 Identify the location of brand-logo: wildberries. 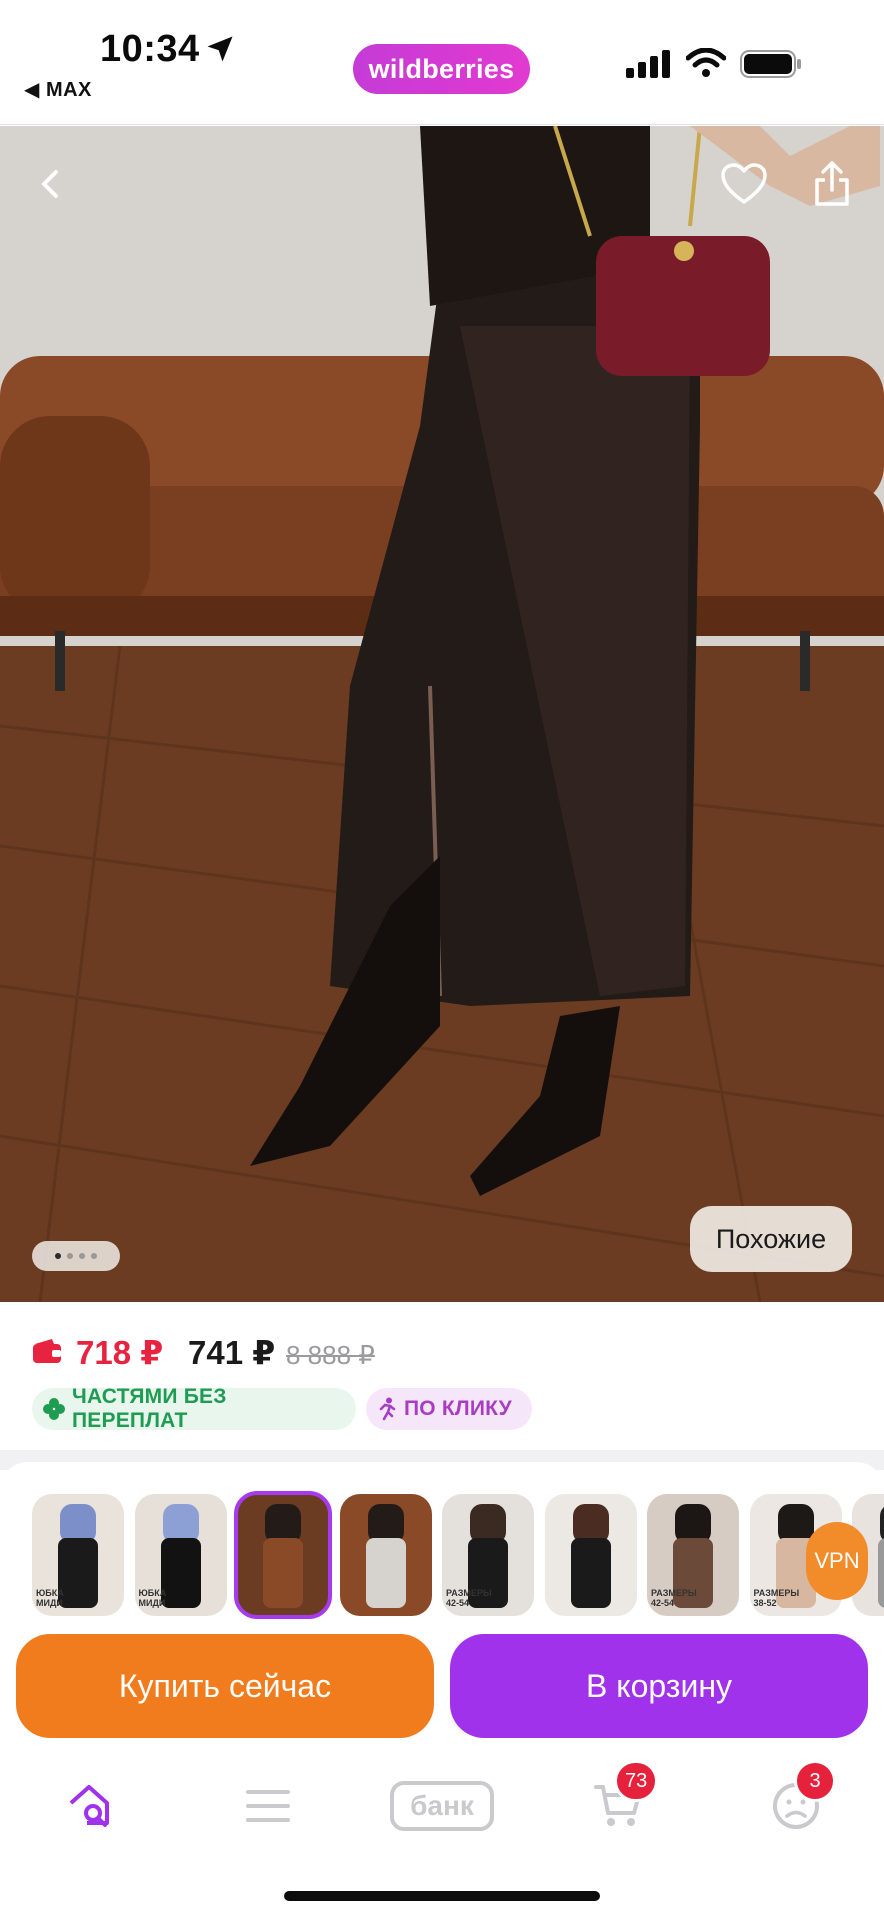
(441, 69).